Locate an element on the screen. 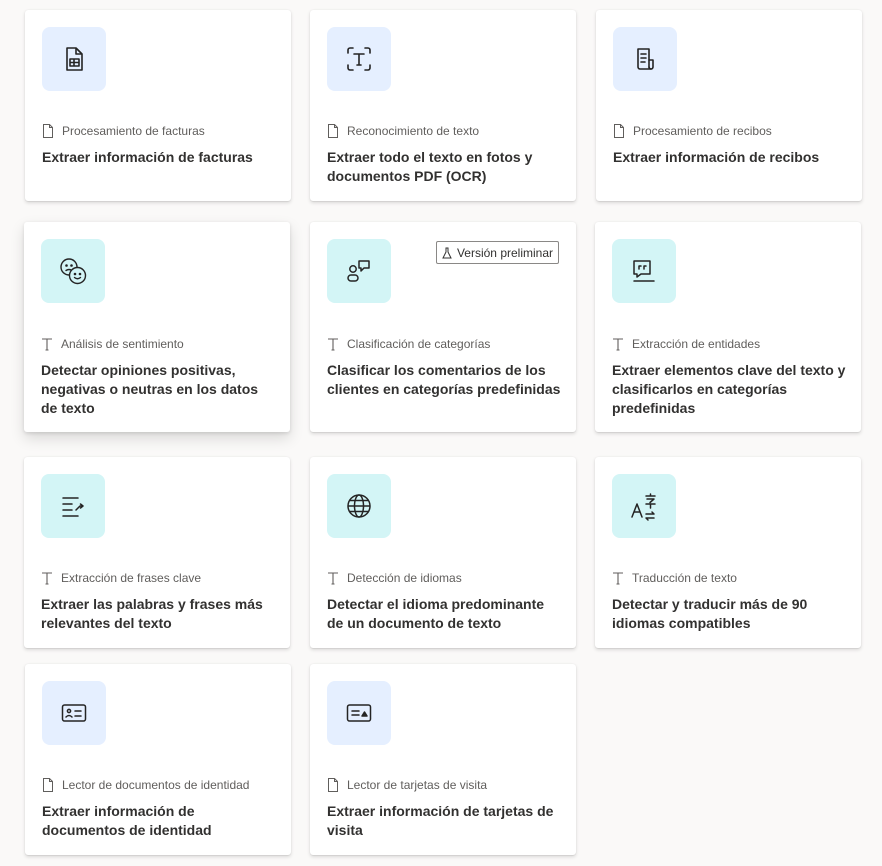  card-category: Extracción de entidades is located at coordinates (686, 344).